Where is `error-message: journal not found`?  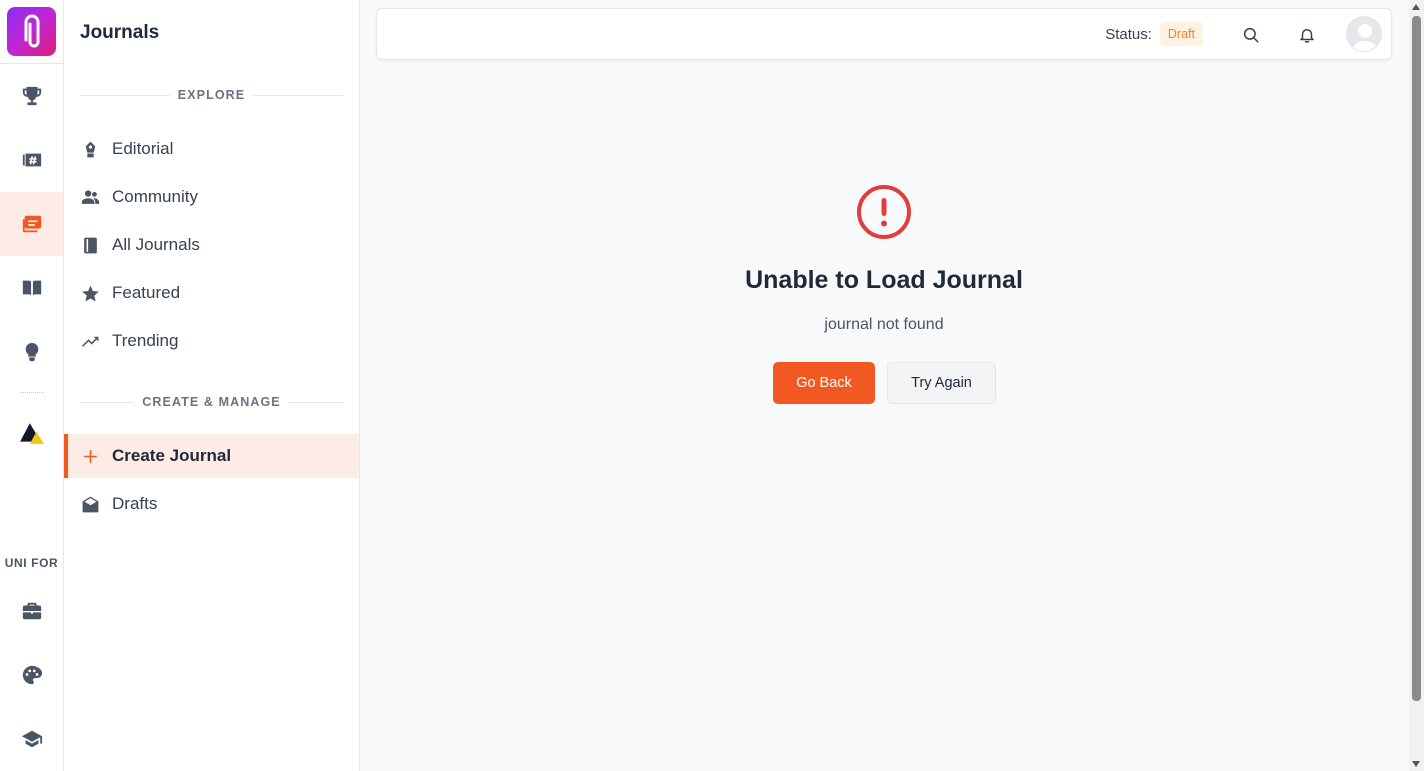
error-message: journal not found is located at coordinates (884, 324).